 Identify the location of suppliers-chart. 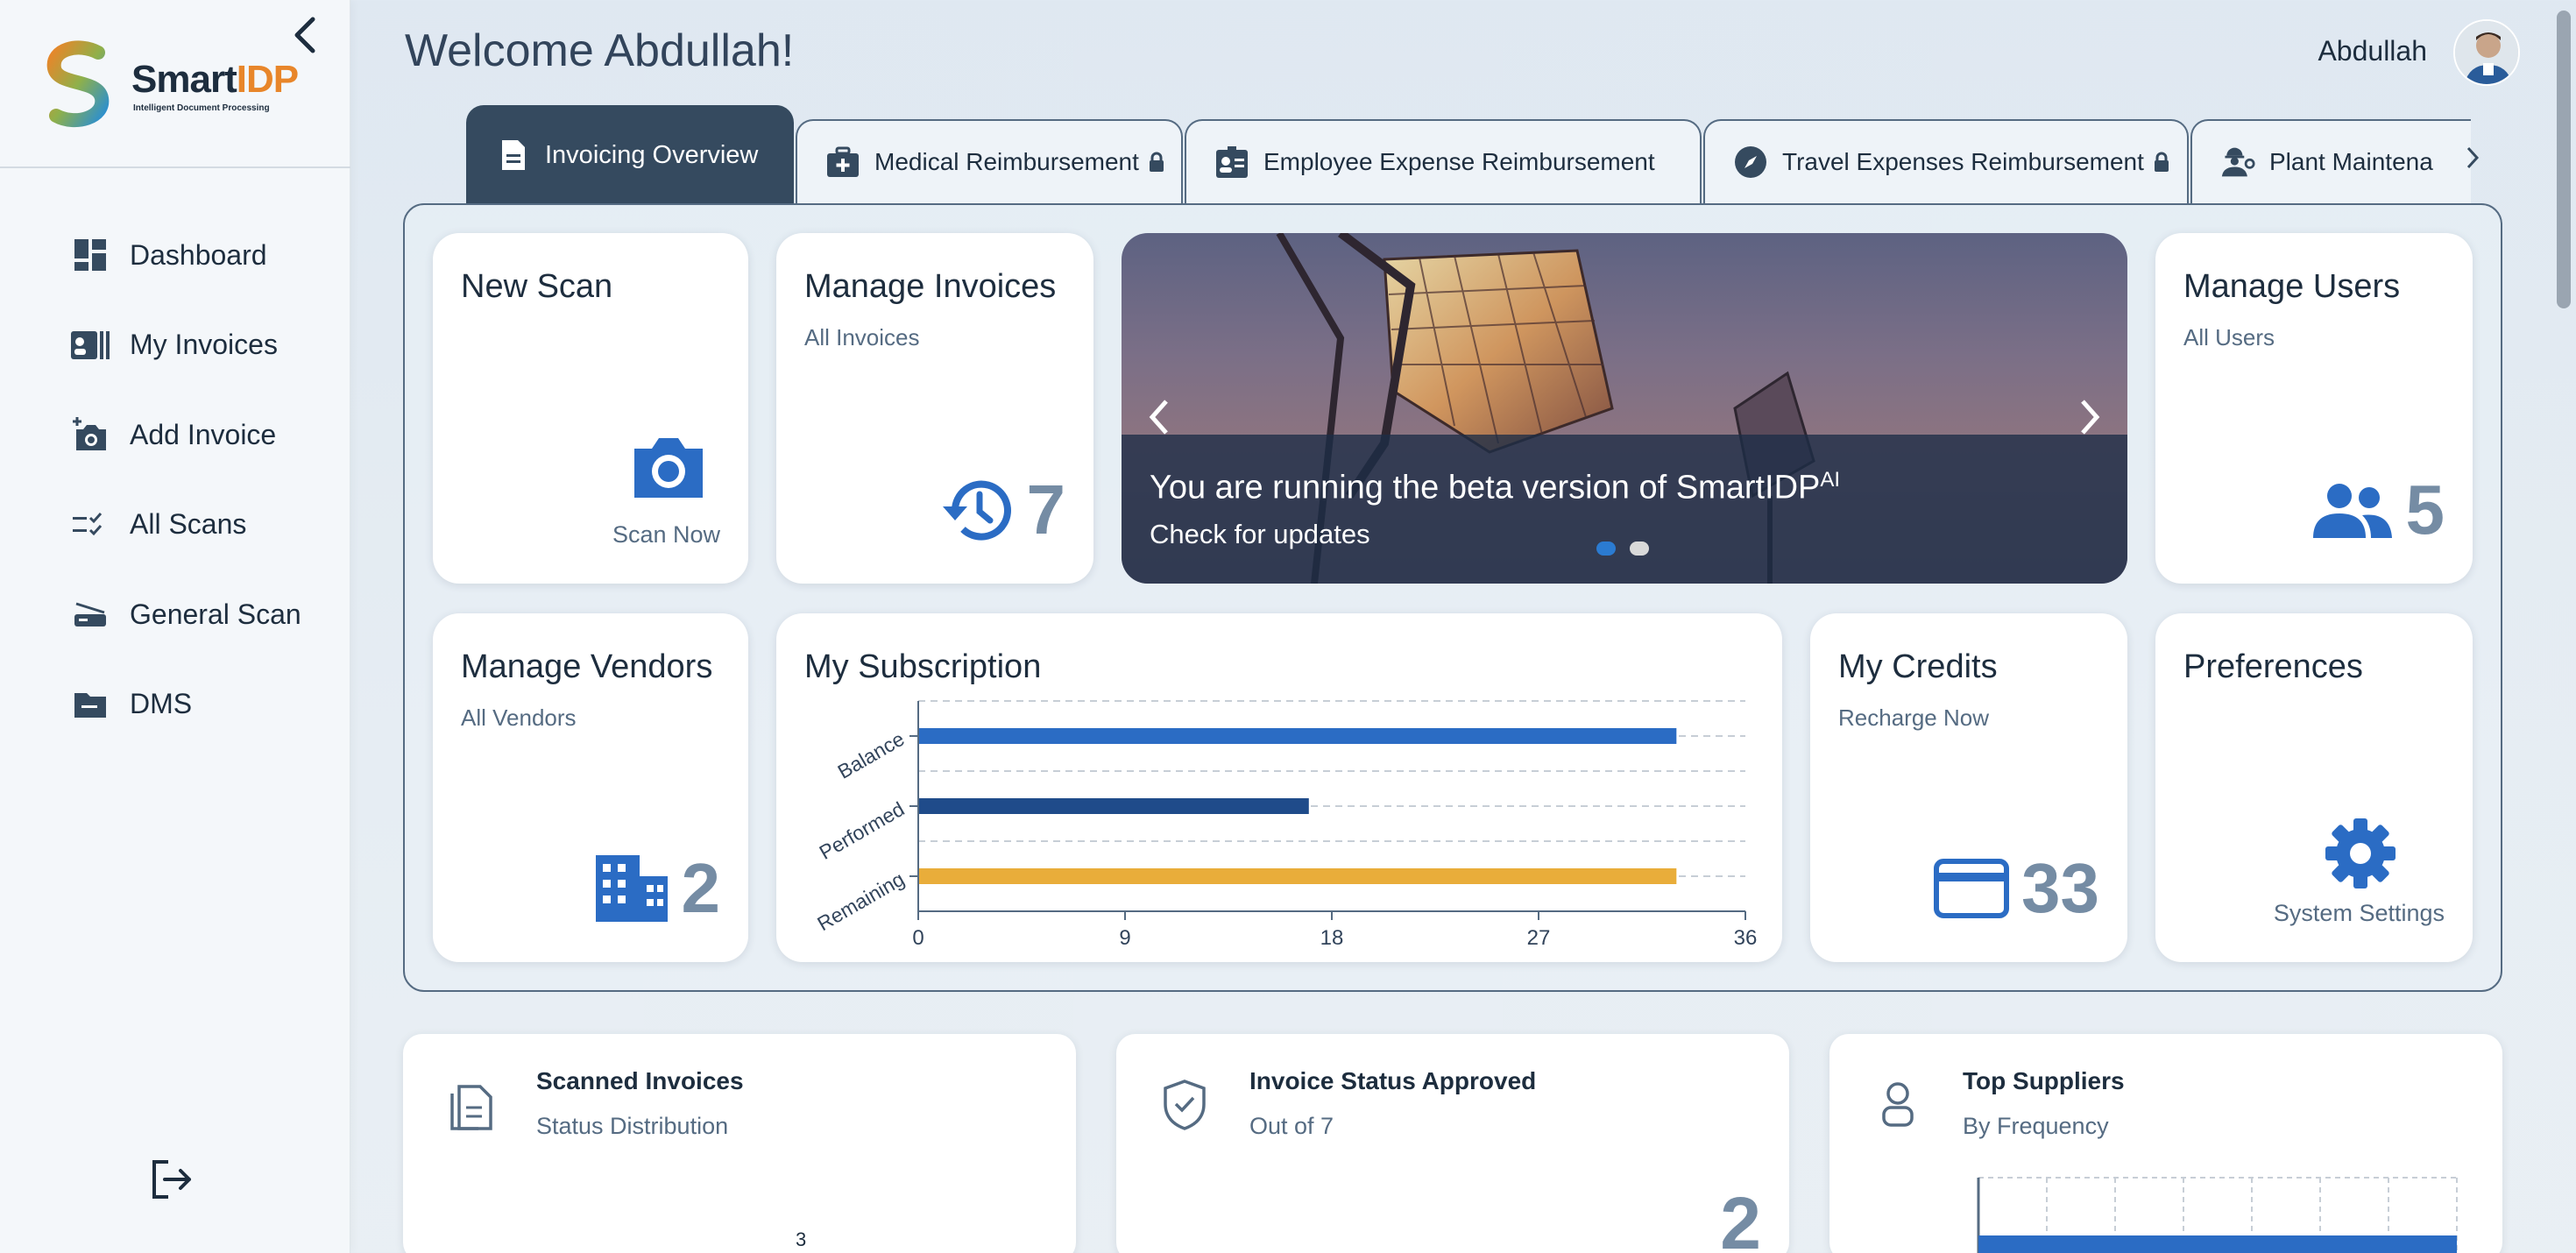
(2218, 1215).